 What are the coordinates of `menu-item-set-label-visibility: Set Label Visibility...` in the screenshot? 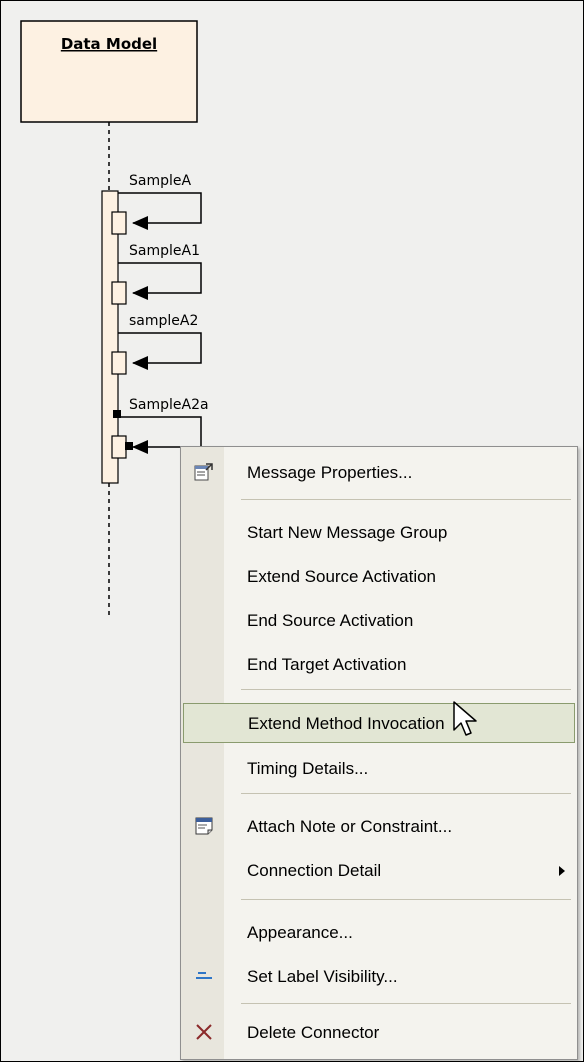 It's located at (379, 977).